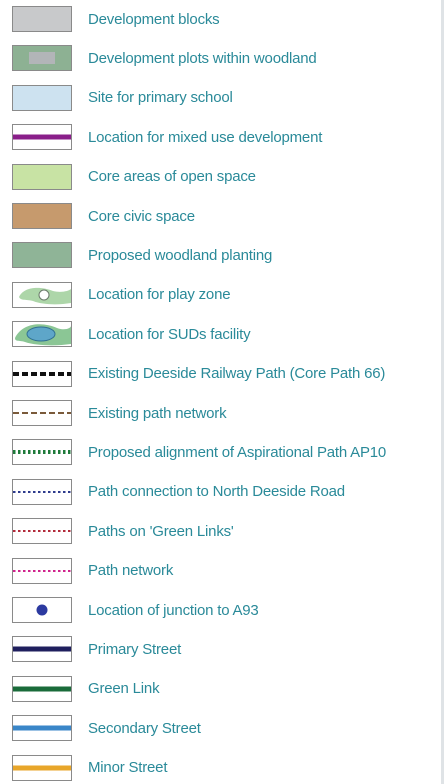 The image size is (444, 784). I want to click on legend-label: Core civic space, so click(141, 216).